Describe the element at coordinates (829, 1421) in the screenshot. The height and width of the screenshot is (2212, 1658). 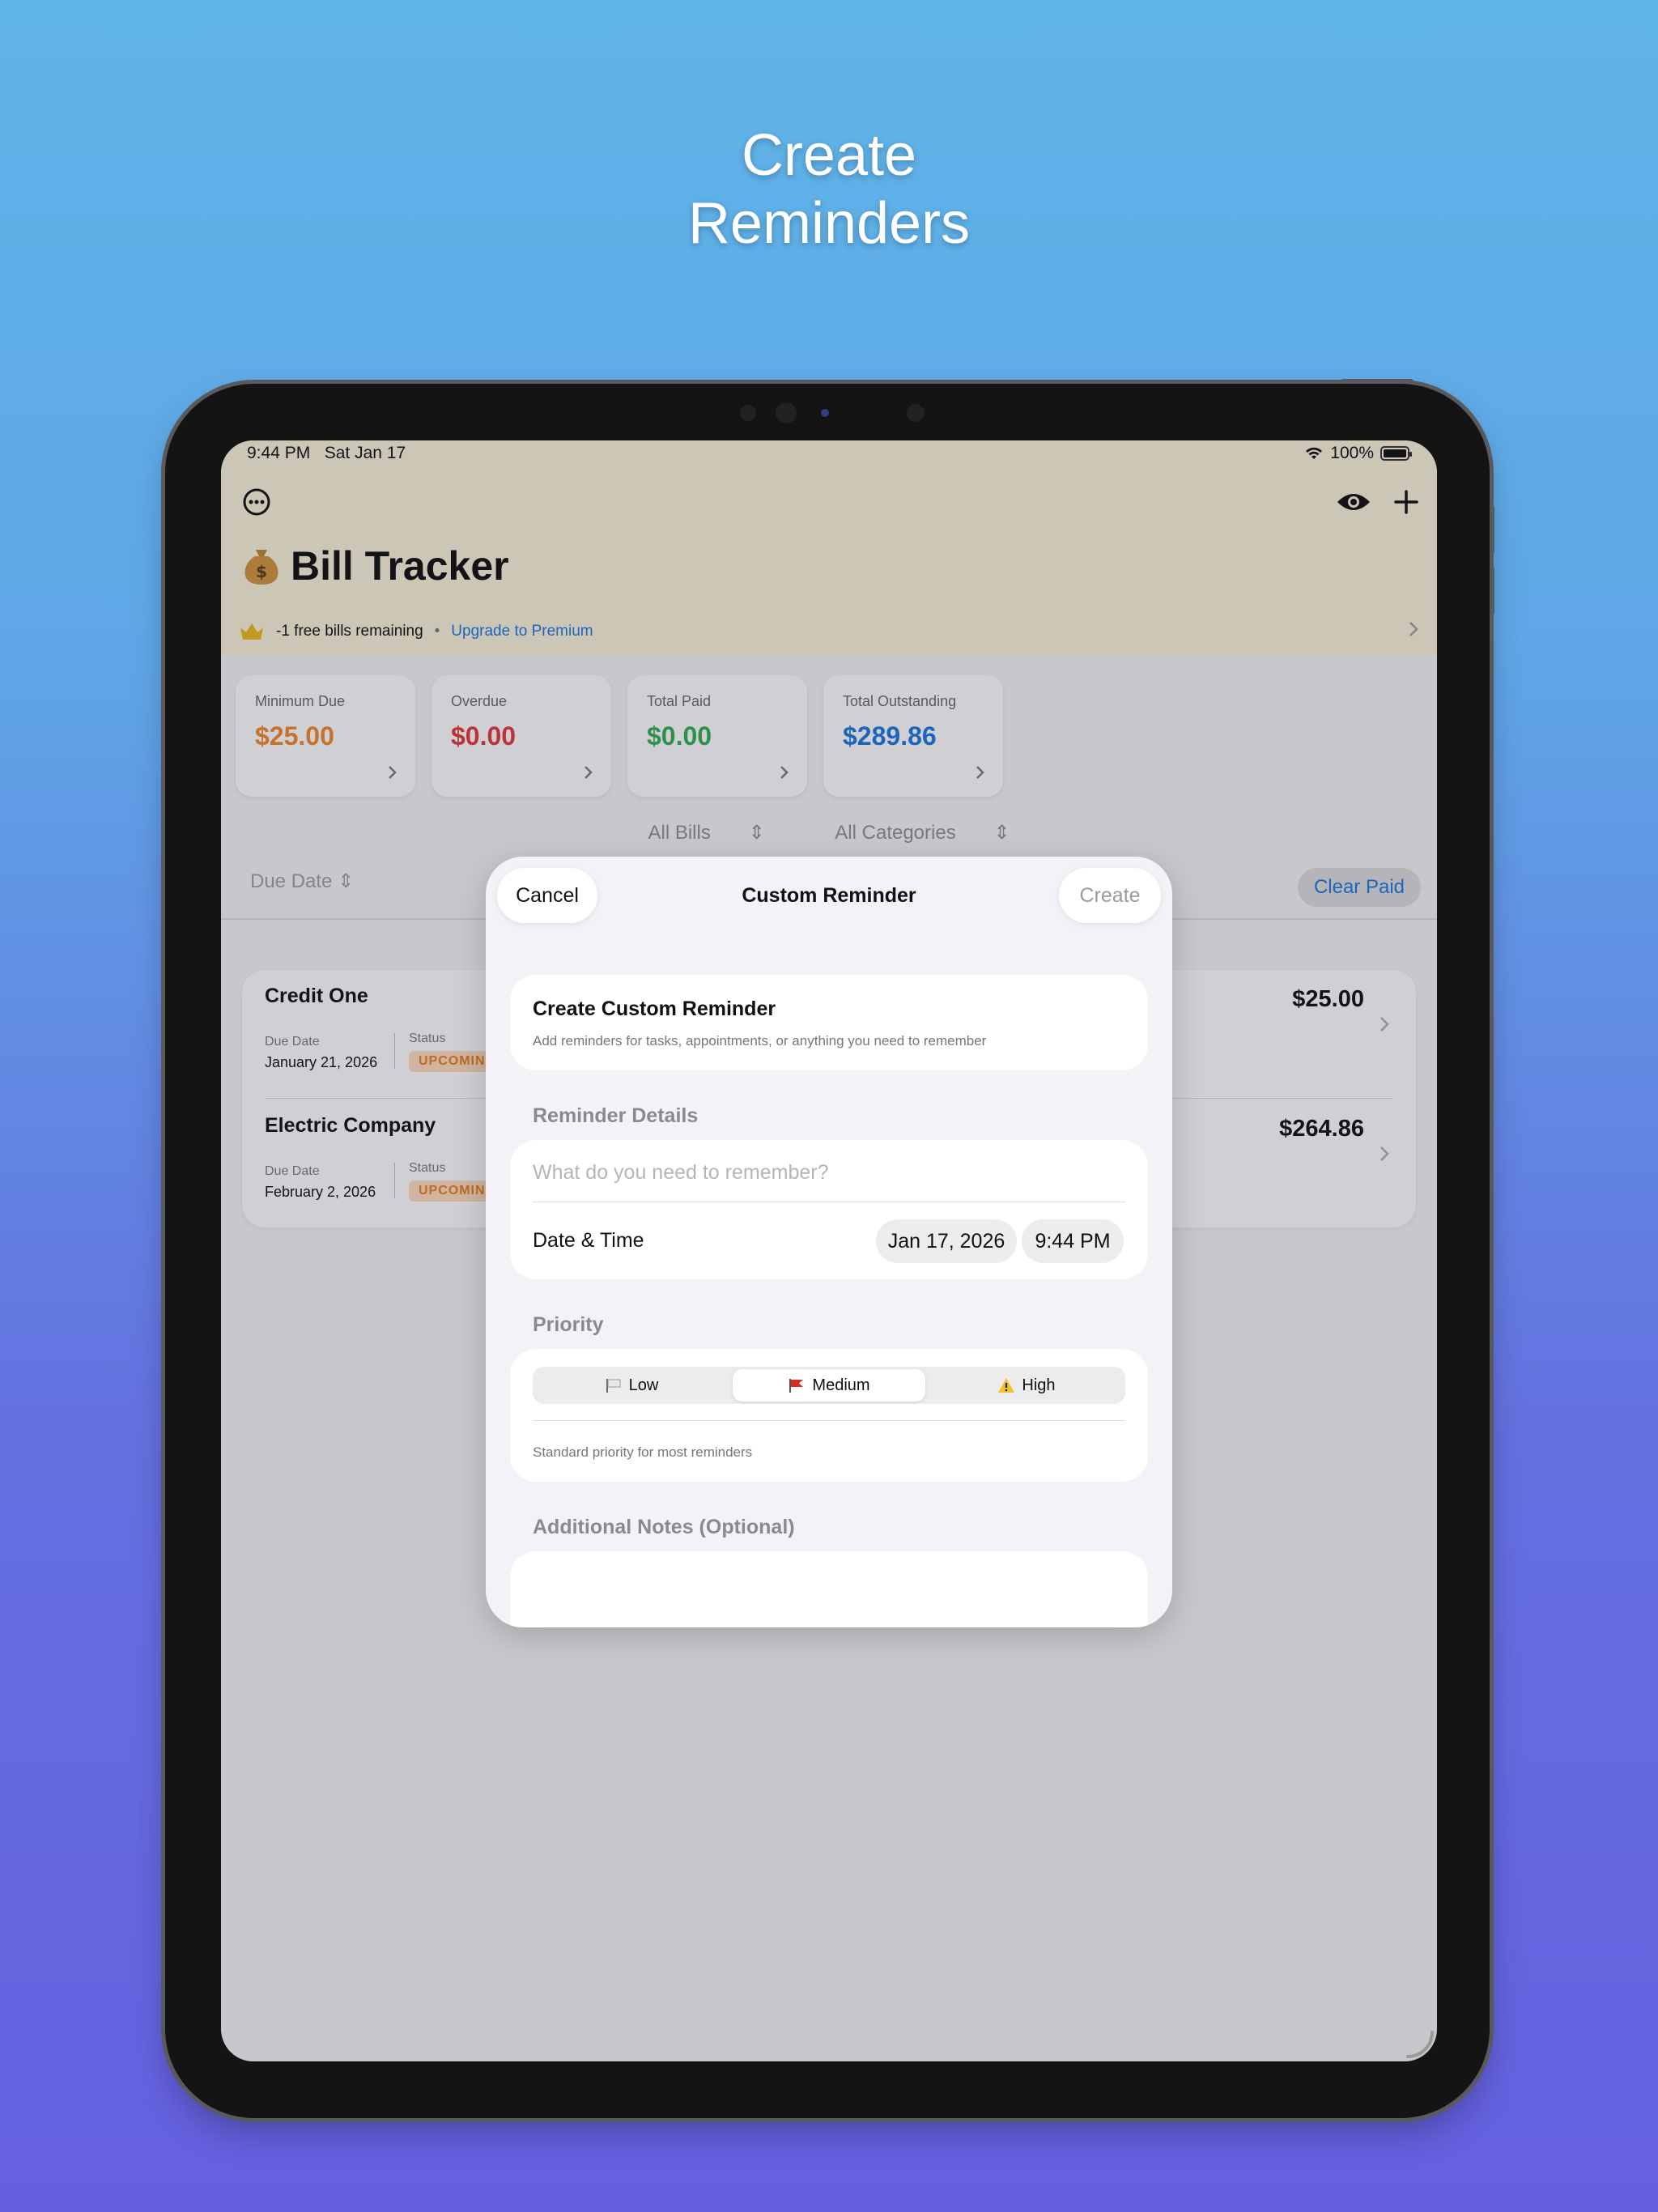
I see `divider` at that location.